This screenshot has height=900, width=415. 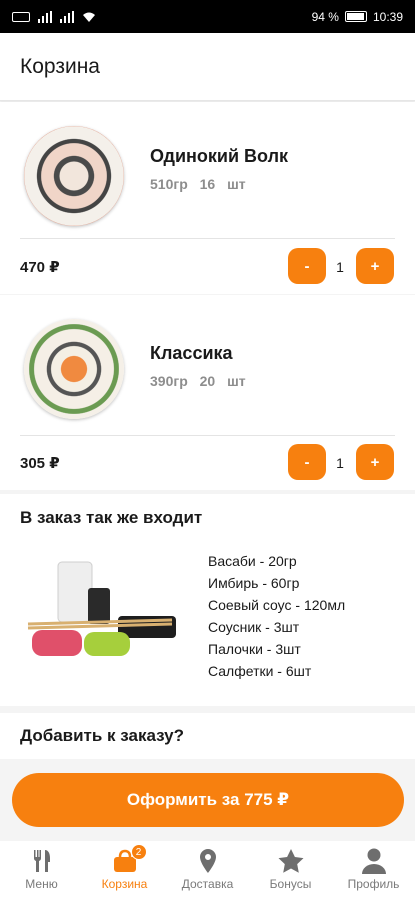 What do you see at coordinates (198, 184) in the screenshot?
I see `product-meta: 510гр 16 шт` at bounding box center [198, 184].